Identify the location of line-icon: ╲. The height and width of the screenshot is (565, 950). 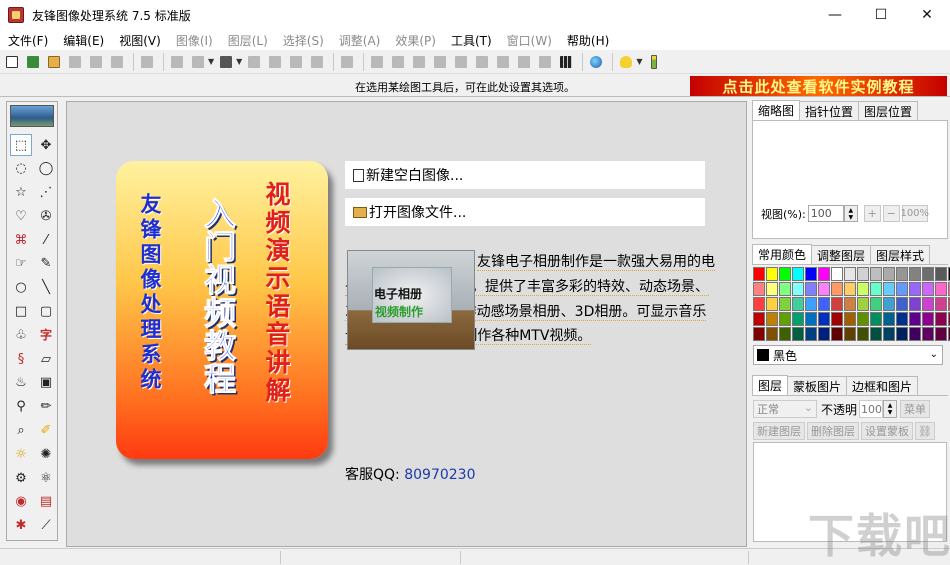
(46, 288).